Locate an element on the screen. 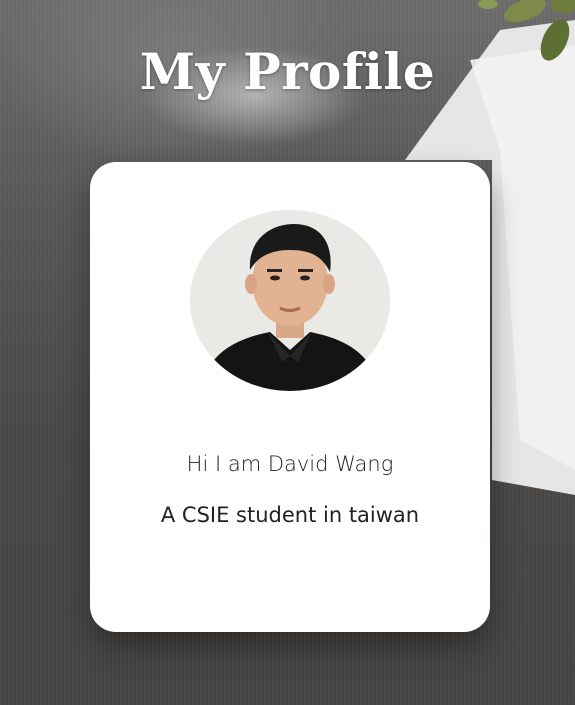 The width and height of the screenshot is (575, 705). profile-greeting: Hi I am David Wang is located at coordinates (290, 464).